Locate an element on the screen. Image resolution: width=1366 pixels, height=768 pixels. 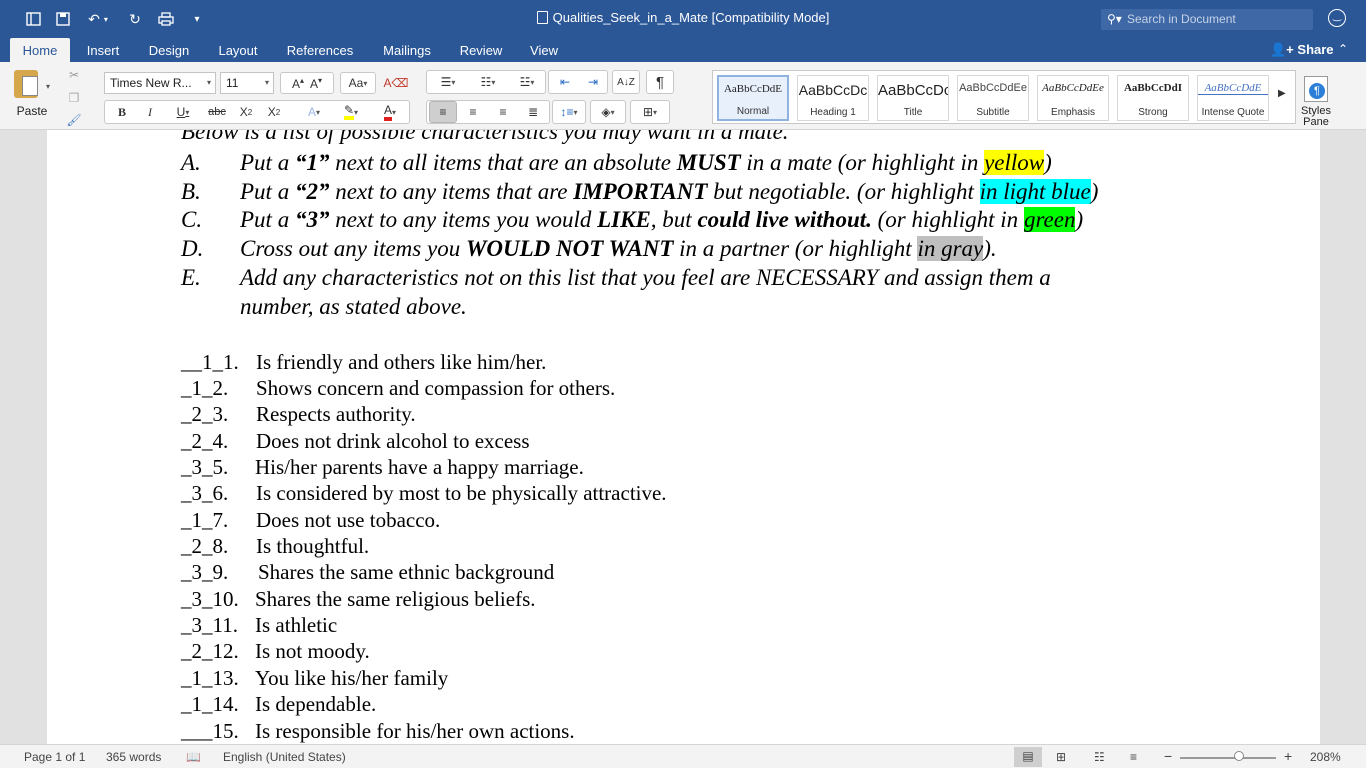
paste-button: ▾ Paste is located at coordinates (33, 94).